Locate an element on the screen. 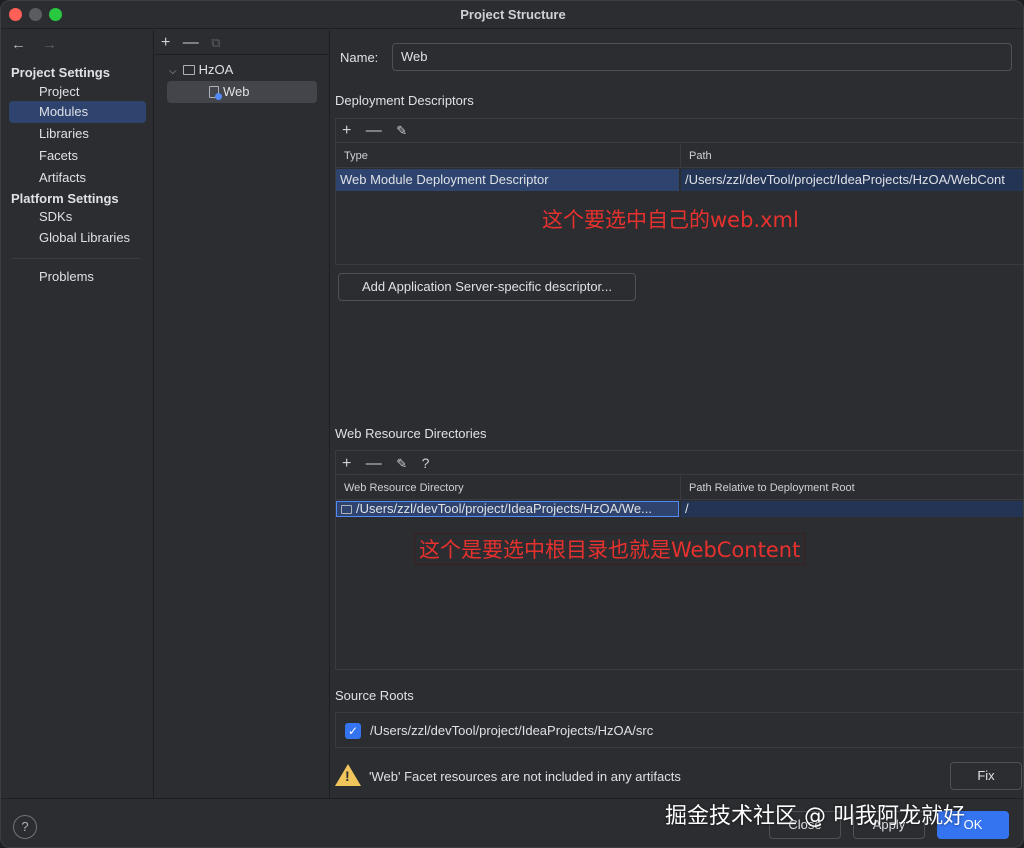 The height and width of the screenshot is (848, 1024). source-root-checkbox: ✓ is located at coordinates (353, 731).